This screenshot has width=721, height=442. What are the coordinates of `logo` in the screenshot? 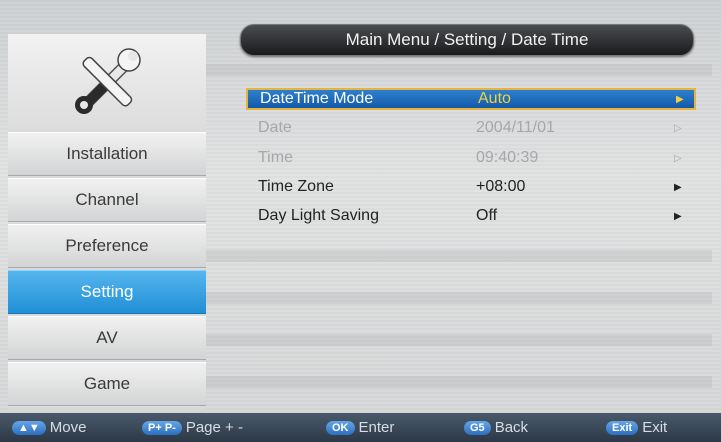 It's located at (107, 82).